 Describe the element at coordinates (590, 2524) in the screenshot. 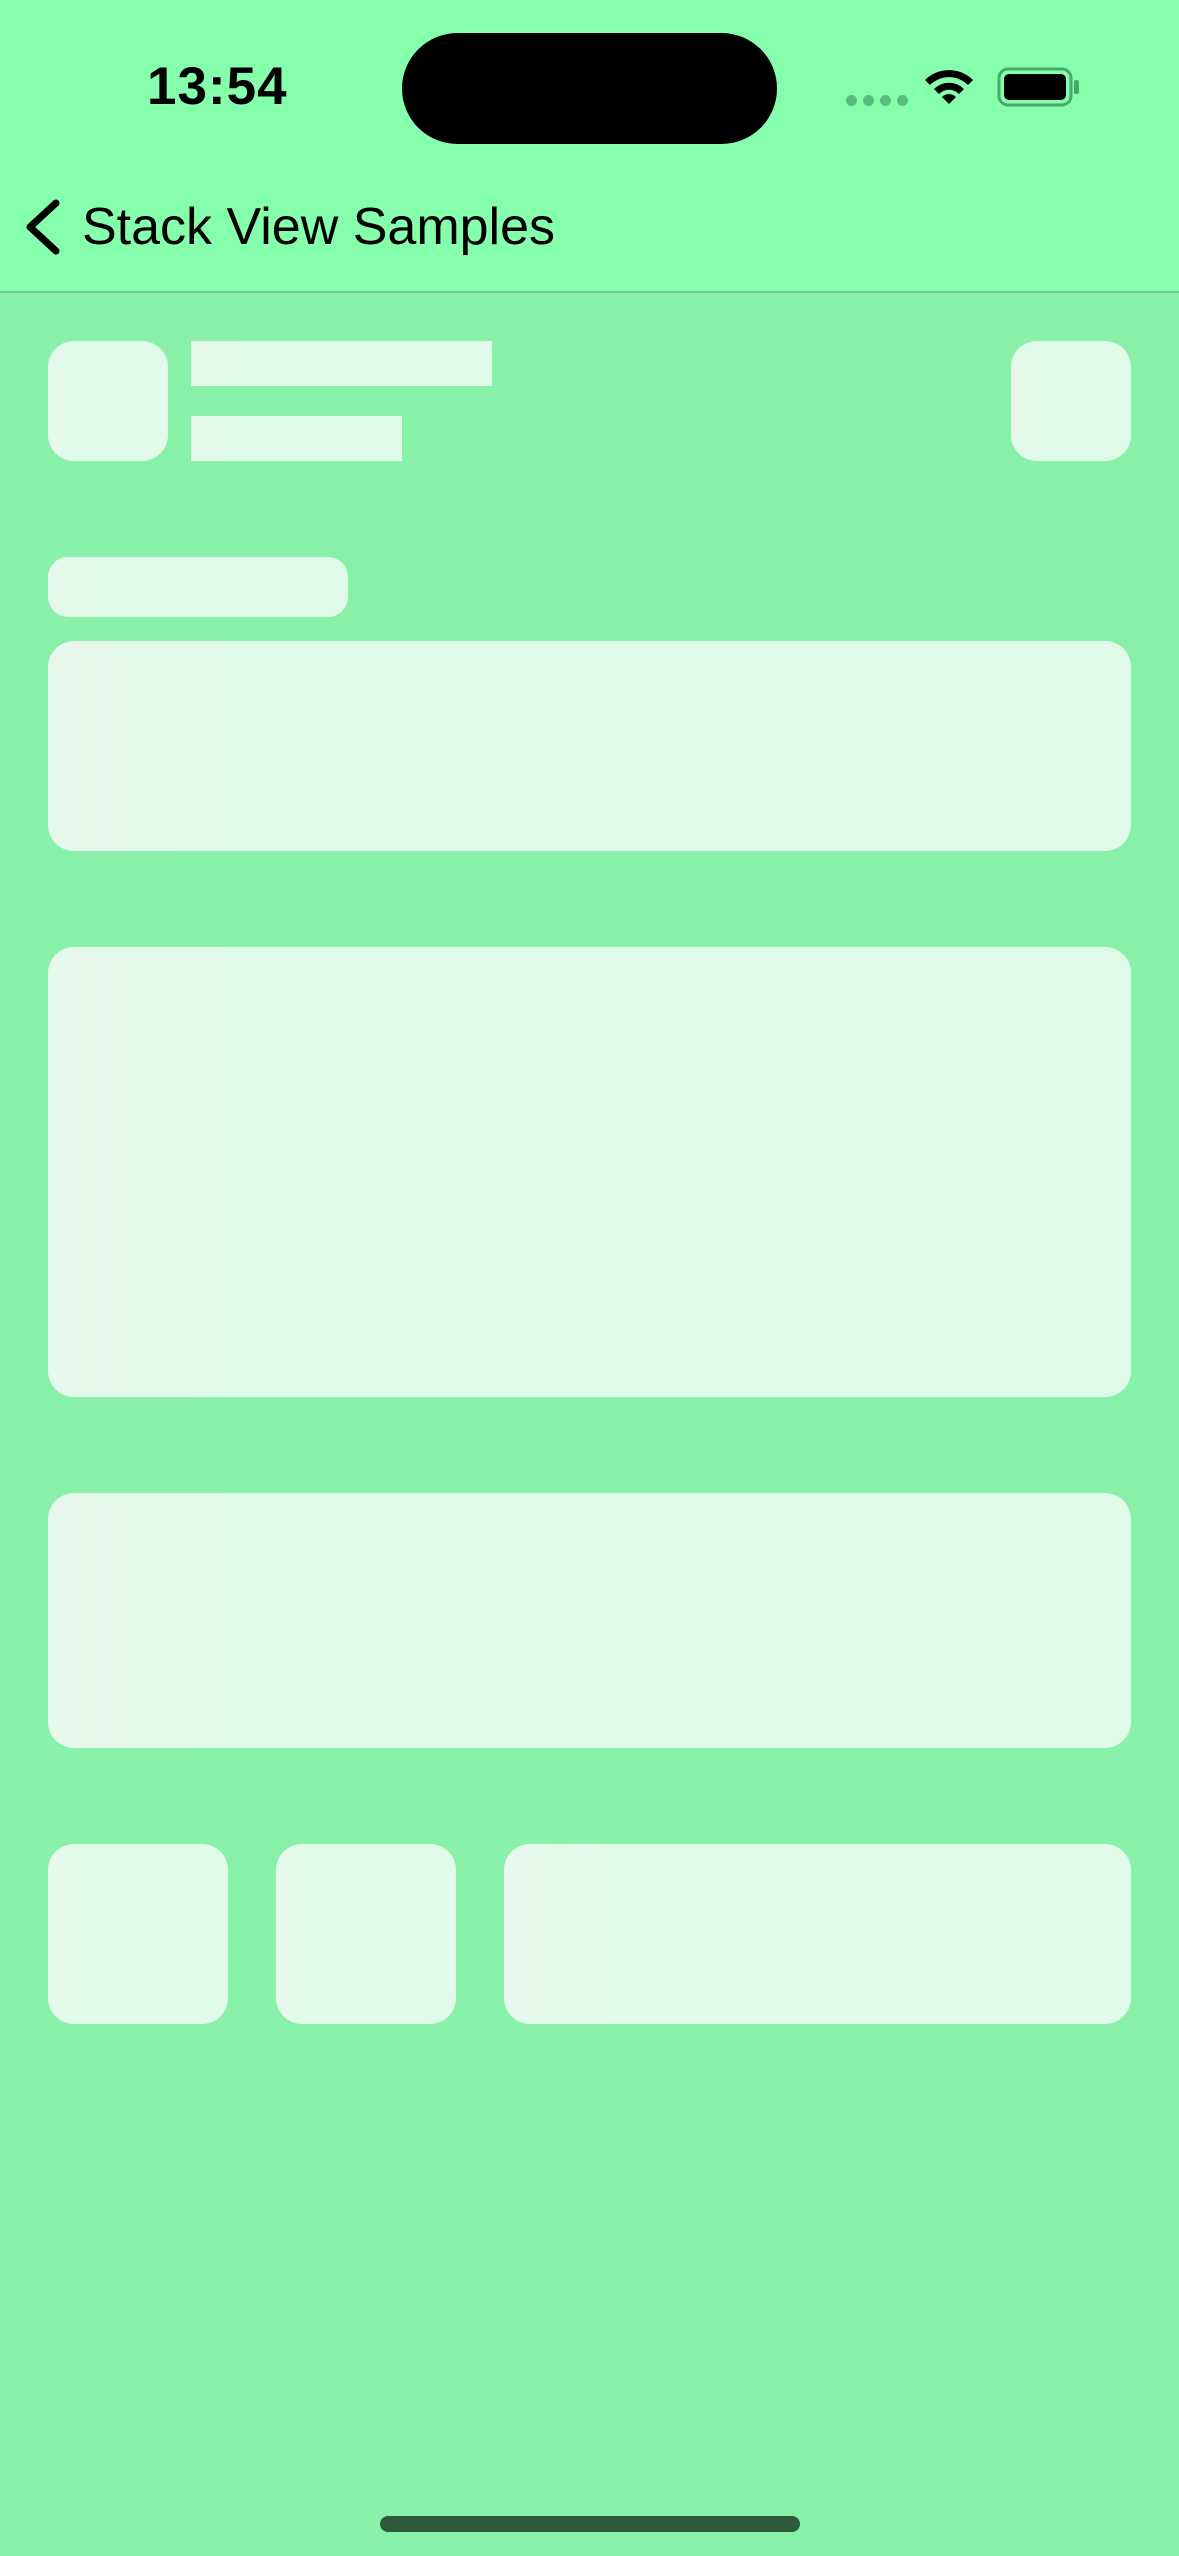

I see `home-indicator` at that location.